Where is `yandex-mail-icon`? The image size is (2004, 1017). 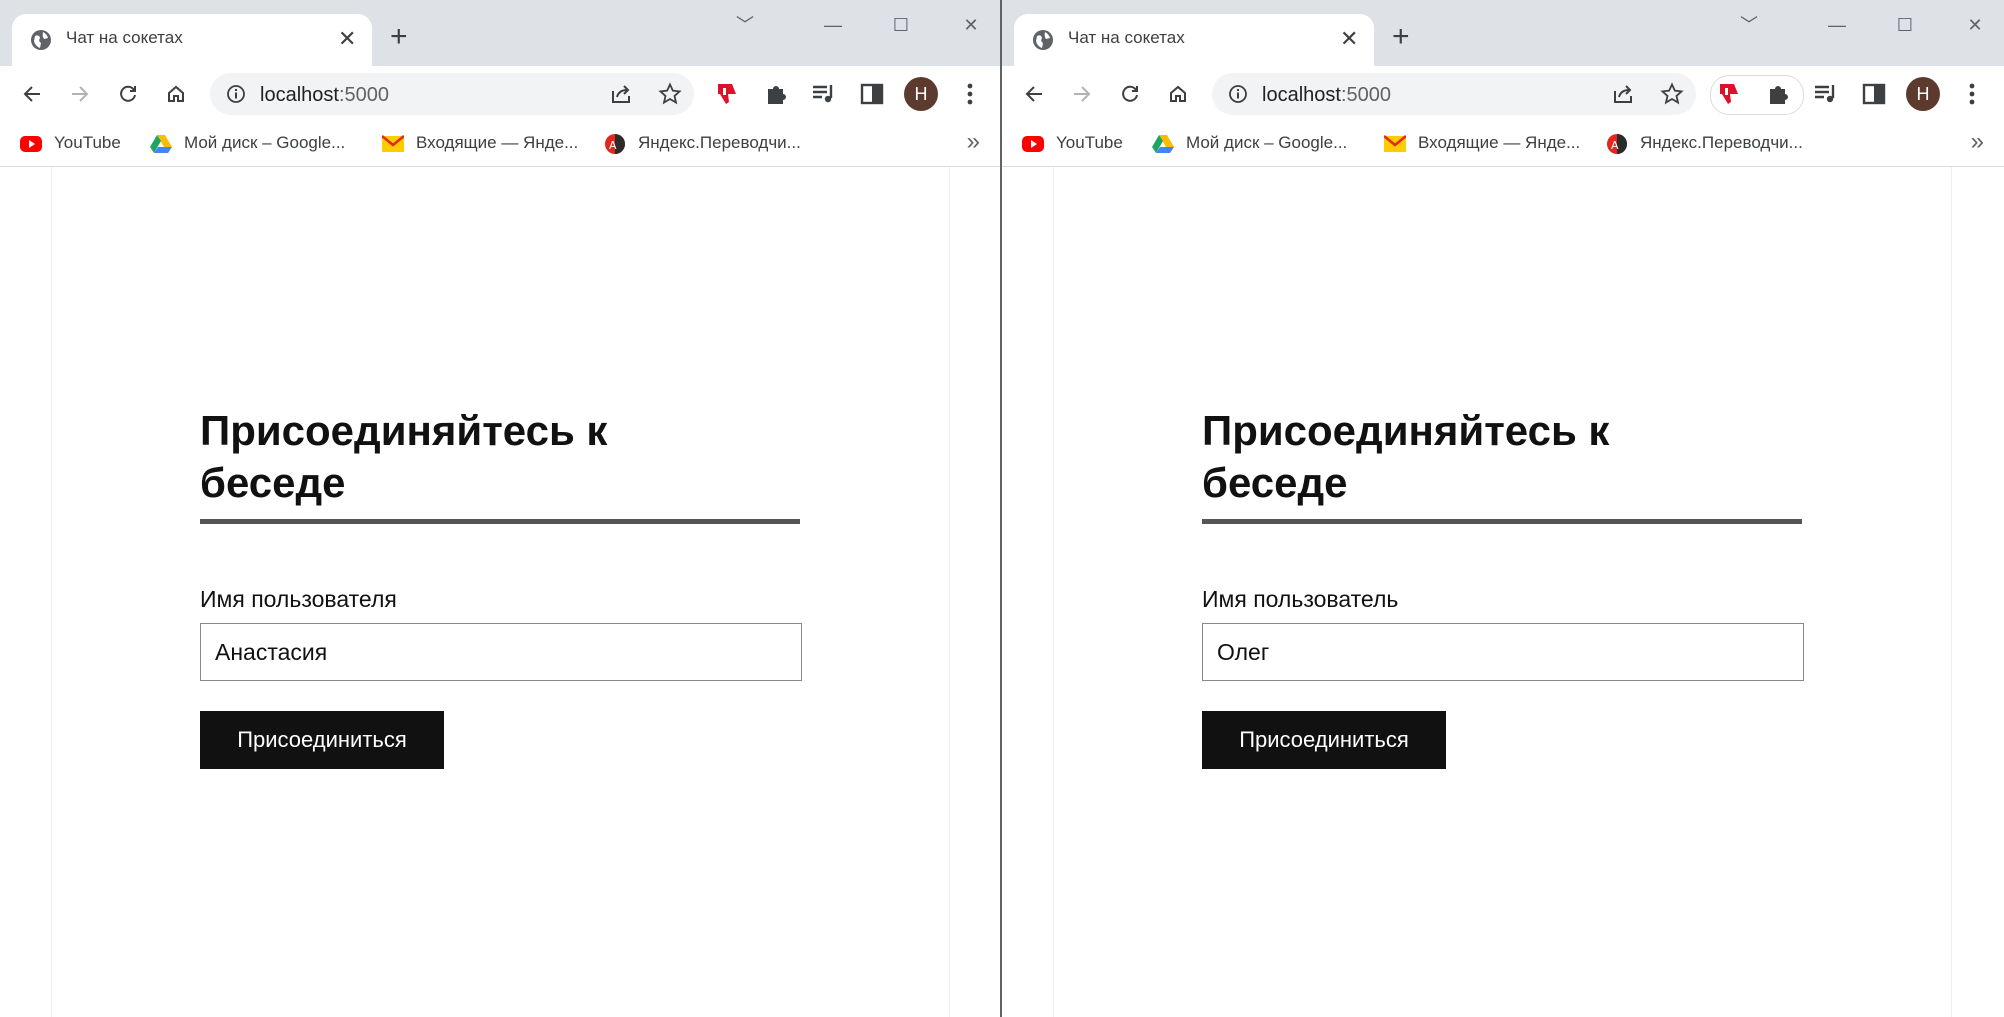
yandex-mail-icon is located at coordinates (1395, 143).